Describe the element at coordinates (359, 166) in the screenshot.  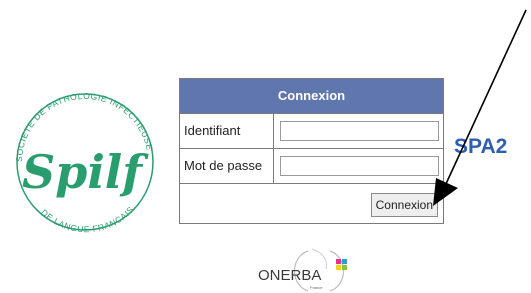
I see `password-input` at that location.